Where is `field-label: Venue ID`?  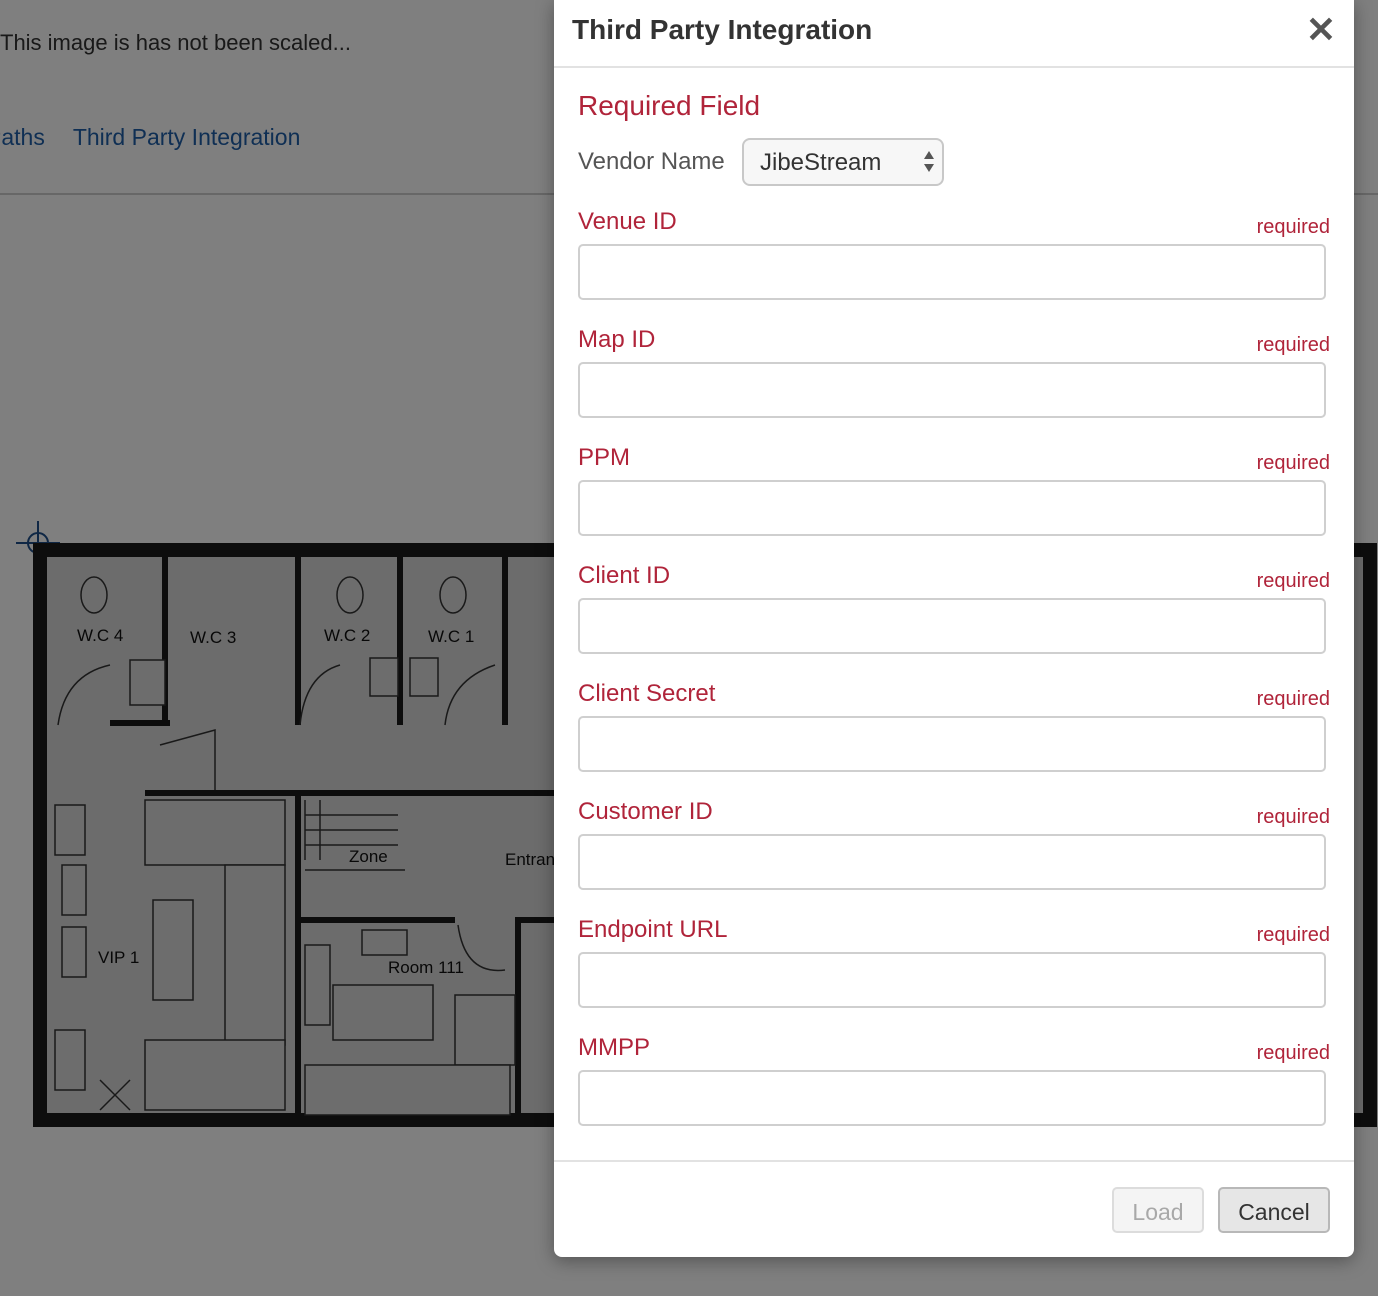
field-label: Venue ID is located at coordinates (627, 221).